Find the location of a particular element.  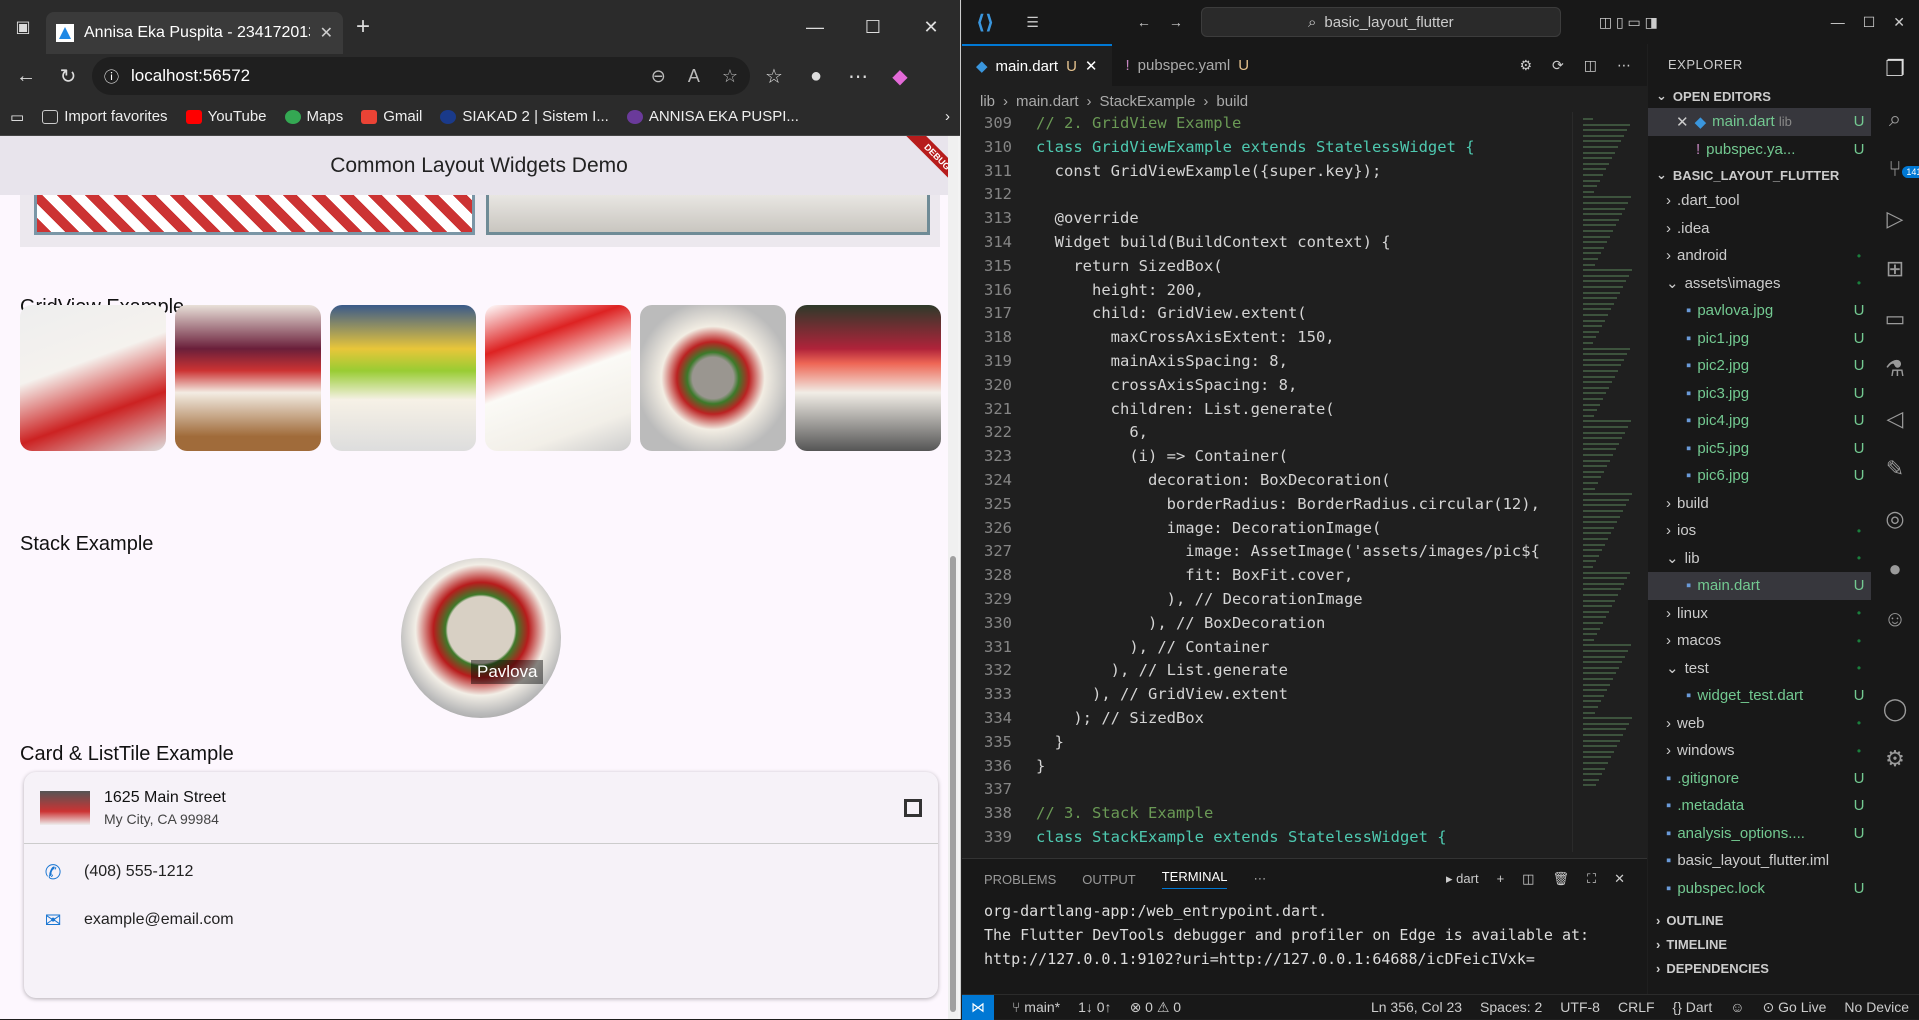

file-item: ▪ basic_layout_flutter.iml is located at coordinates (1759, 861).